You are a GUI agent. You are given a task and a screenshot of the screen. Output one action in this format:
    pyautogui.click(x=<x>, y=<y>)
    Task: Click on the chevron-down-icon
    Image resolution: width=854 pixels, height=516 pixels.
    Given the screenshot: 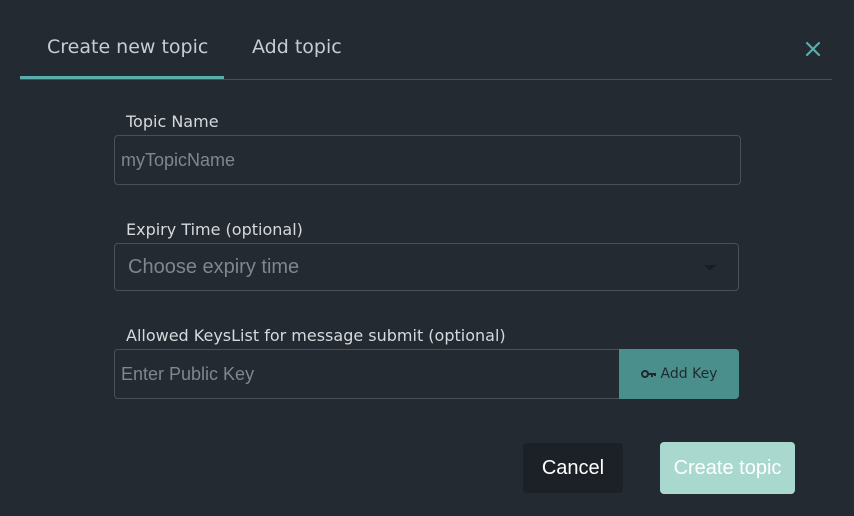 What is the action you would take?
    pyautogui.click(x=710, y=268)
    